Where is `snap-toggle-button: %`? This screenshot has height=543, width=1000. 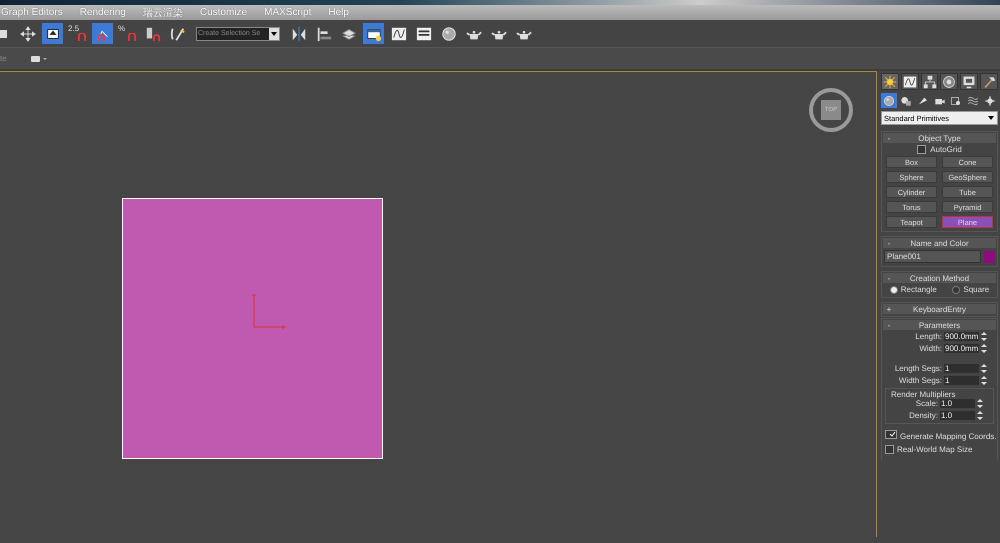 snap-toggle-button: % is located at coordinates (127, 33).